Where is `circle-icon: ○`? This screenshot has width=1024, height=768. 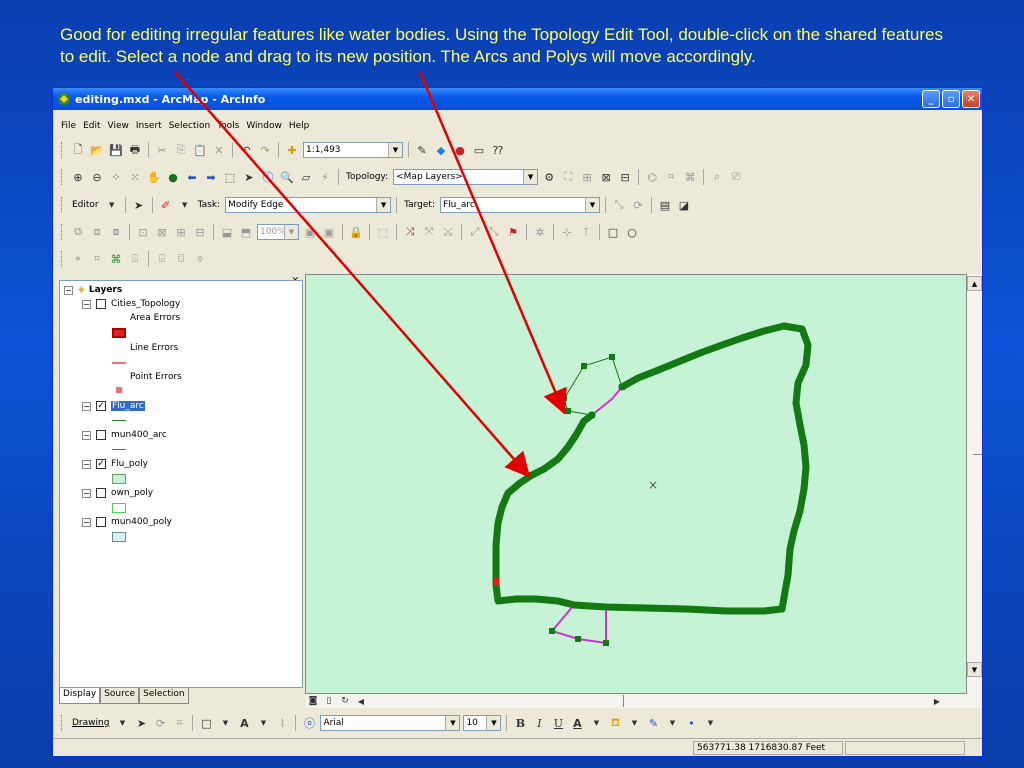 circle-icon: ○ is located at coordinates (632, 232).